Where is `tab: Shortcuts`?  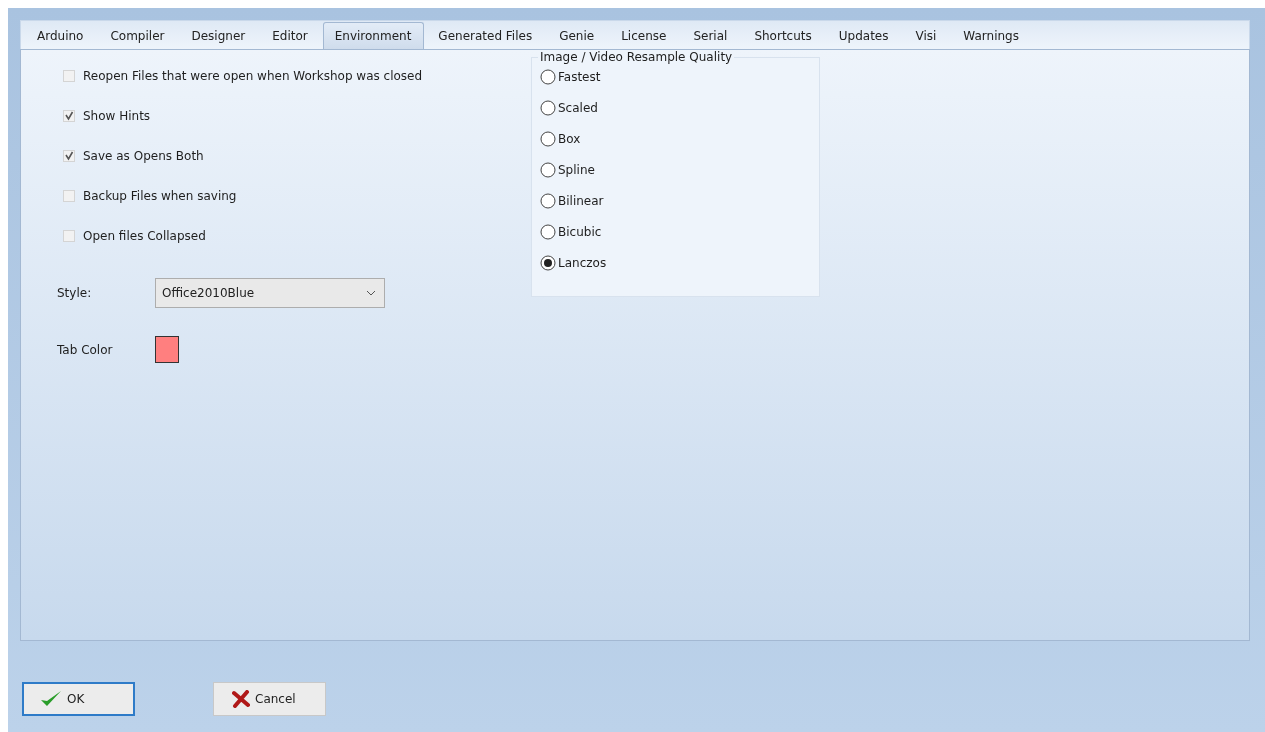 tab: Shortcuts is located at coordinates (783, 36).